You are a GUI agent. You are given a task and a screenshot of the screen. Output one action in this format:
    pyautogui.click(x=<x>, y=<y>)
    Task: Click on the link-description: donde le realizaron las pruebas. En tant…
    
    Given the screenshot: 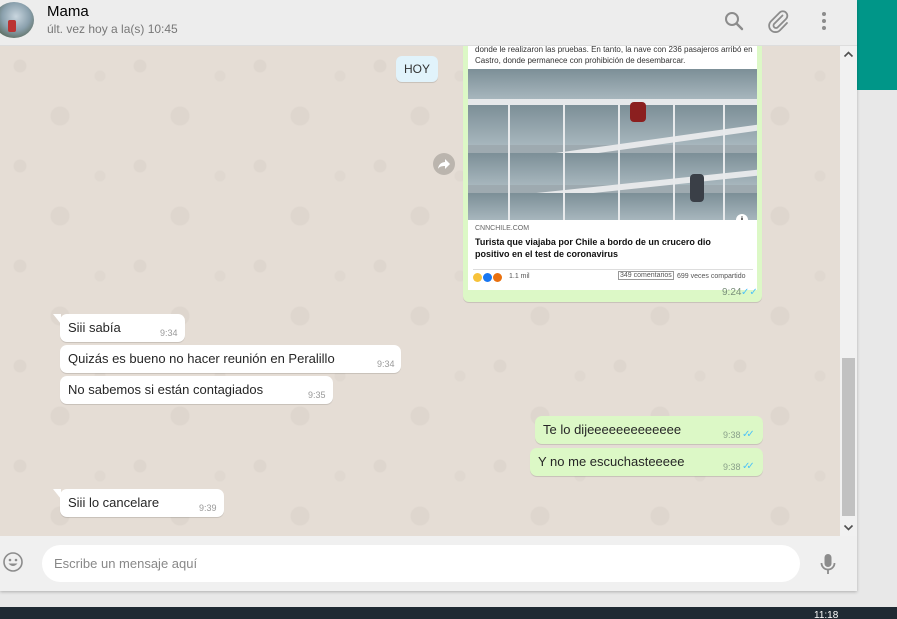 What is the action you would take?
    pyautogui.click(x=614, y=55)
    